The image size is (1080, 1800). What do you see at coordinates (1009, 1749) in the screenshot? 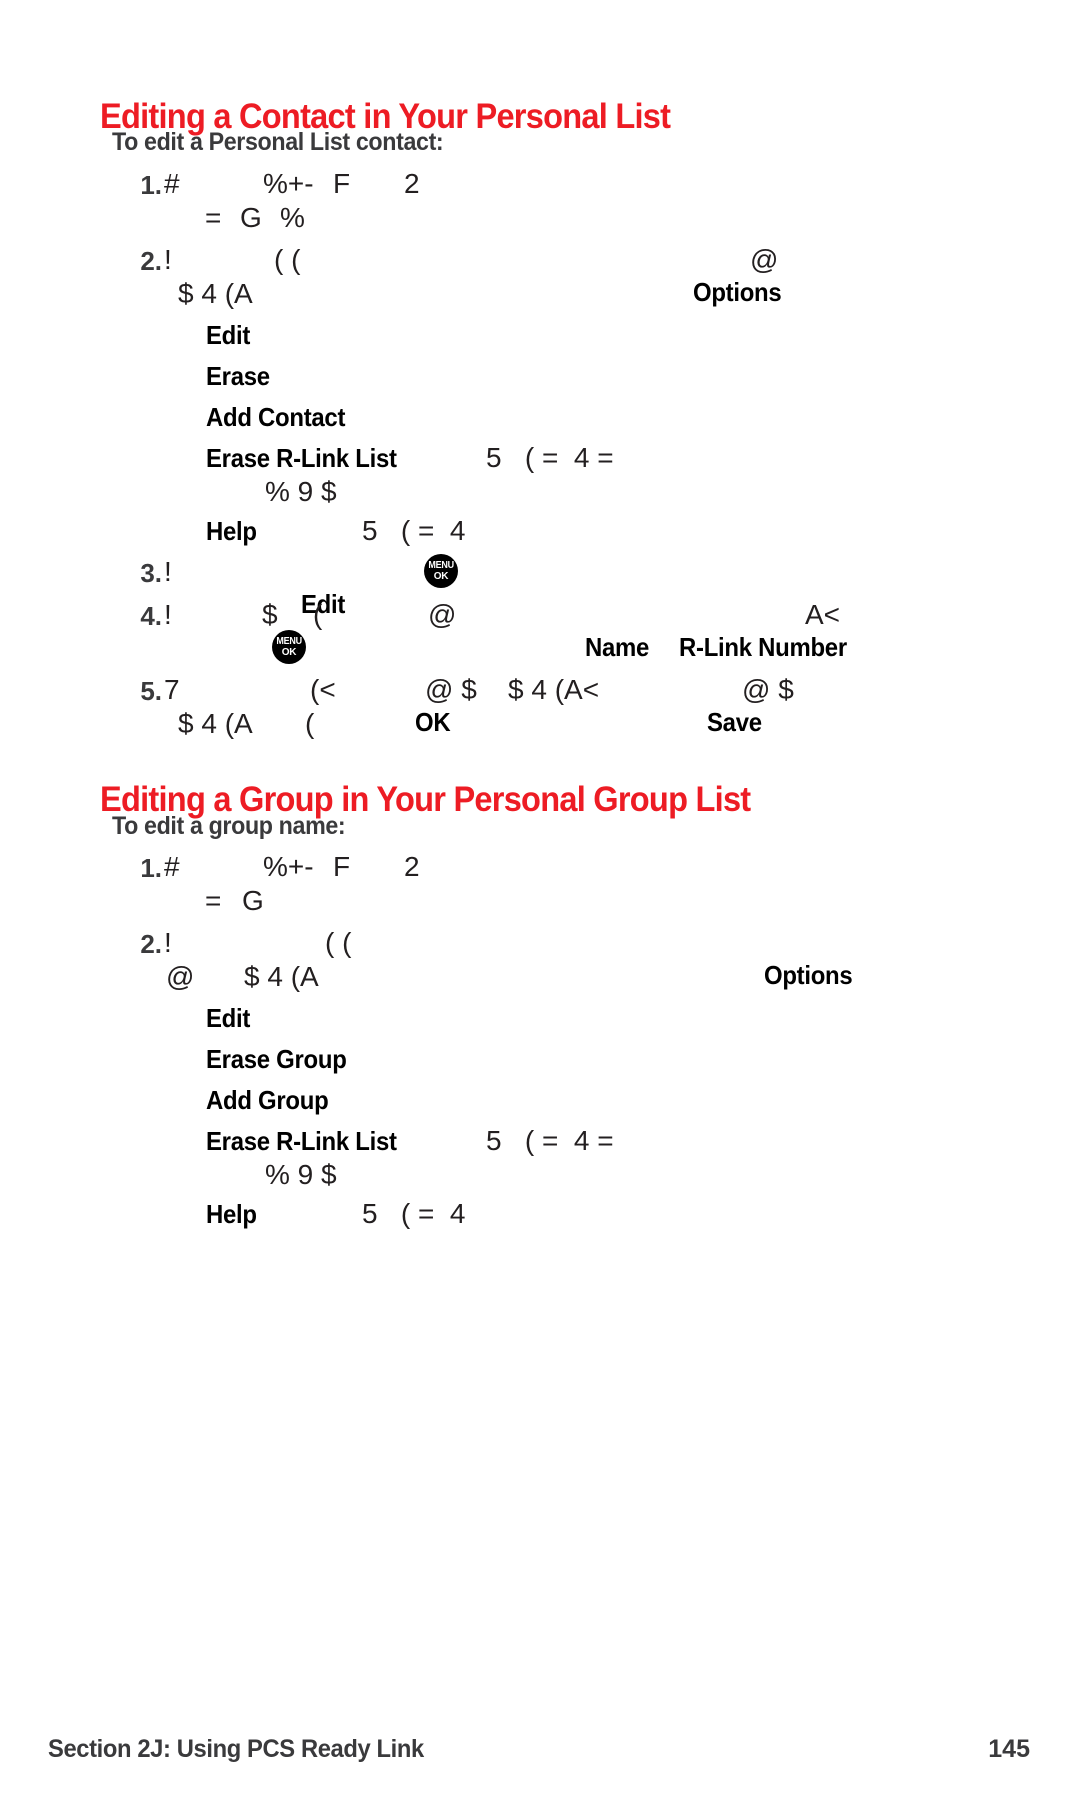
I see `footer-page-number: 145` at bounding box center [1009, 1749].